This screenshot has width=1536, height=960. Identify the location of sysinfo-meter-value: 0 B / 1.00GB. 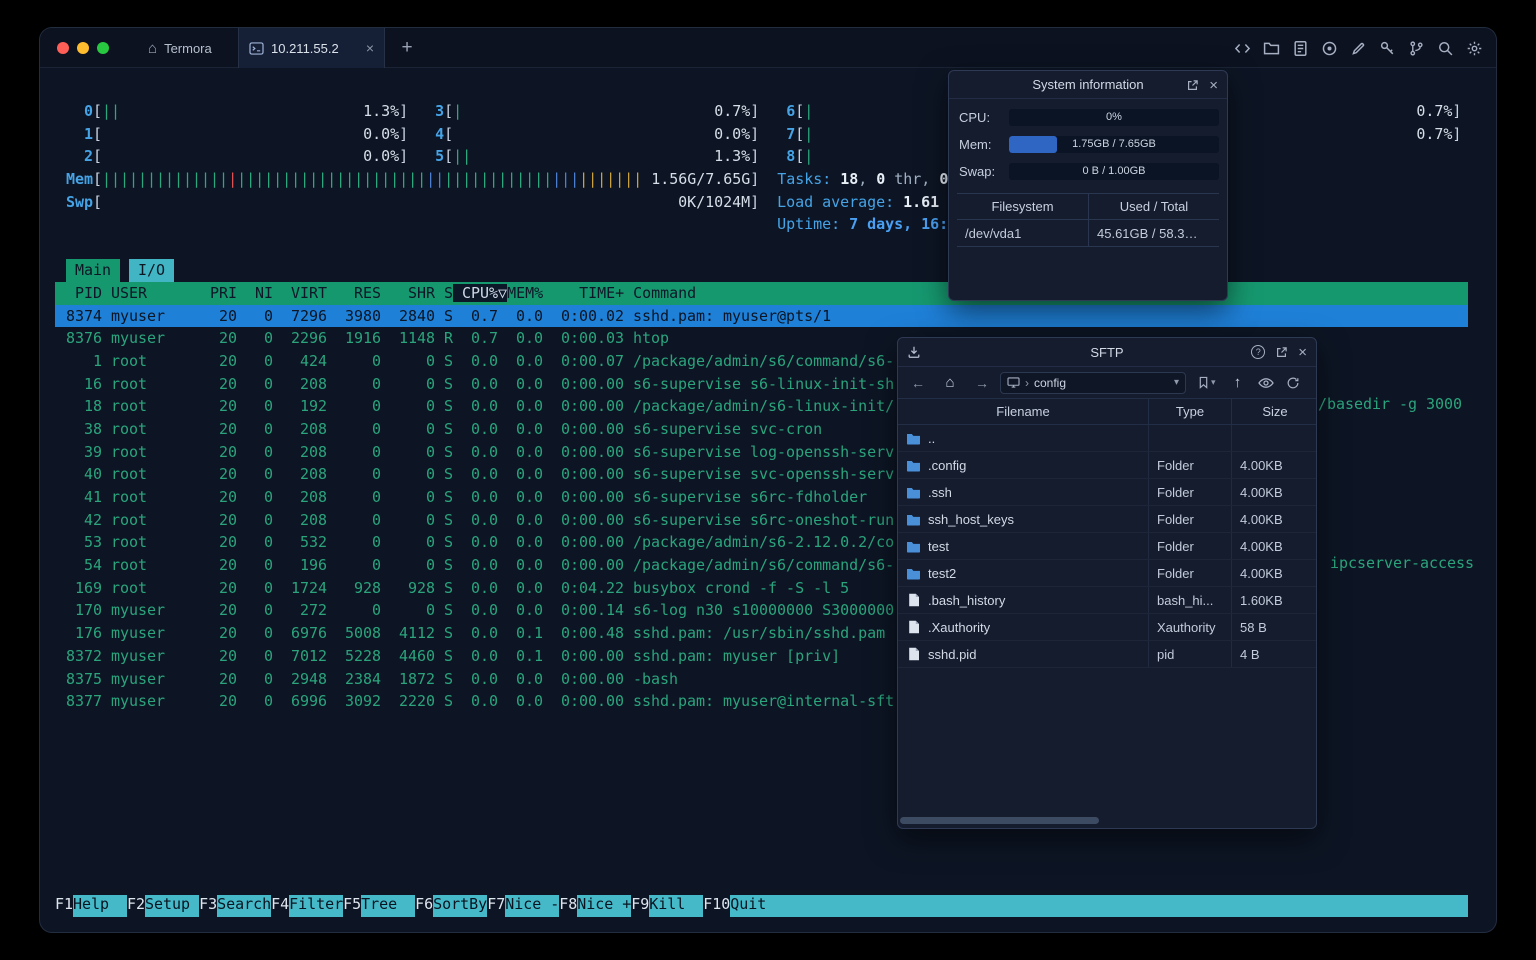
(1114, 171).